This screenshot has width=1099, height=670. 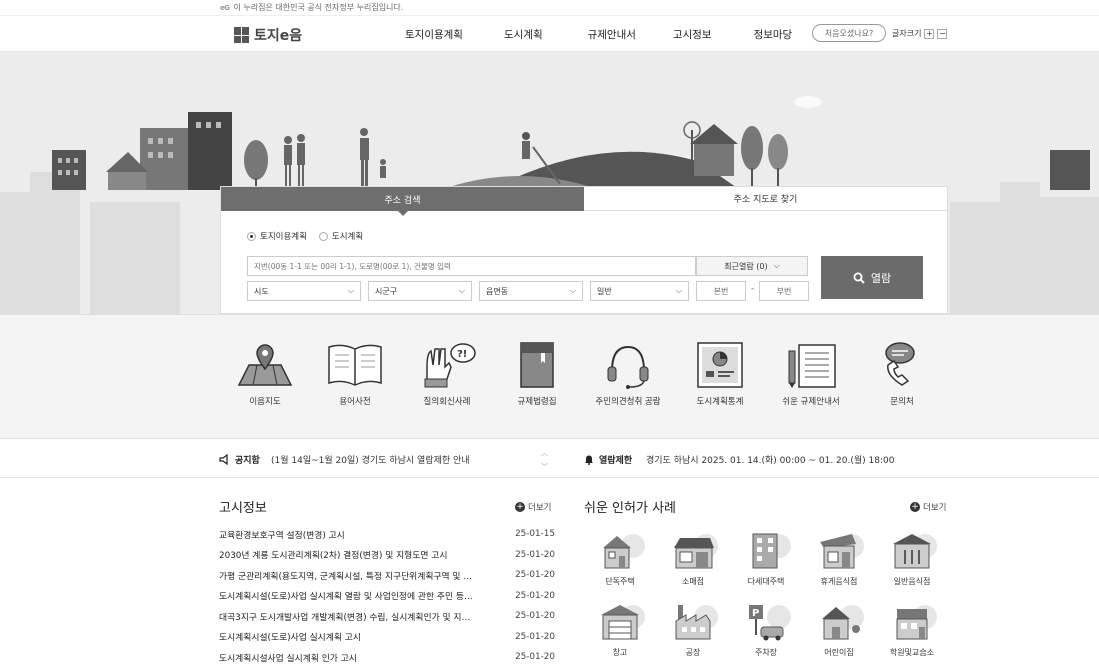 What do you see at coordinates (604, 291) in the screenshot?
I see `select-land-type-value: 일반` at bounding box center [604, 291].